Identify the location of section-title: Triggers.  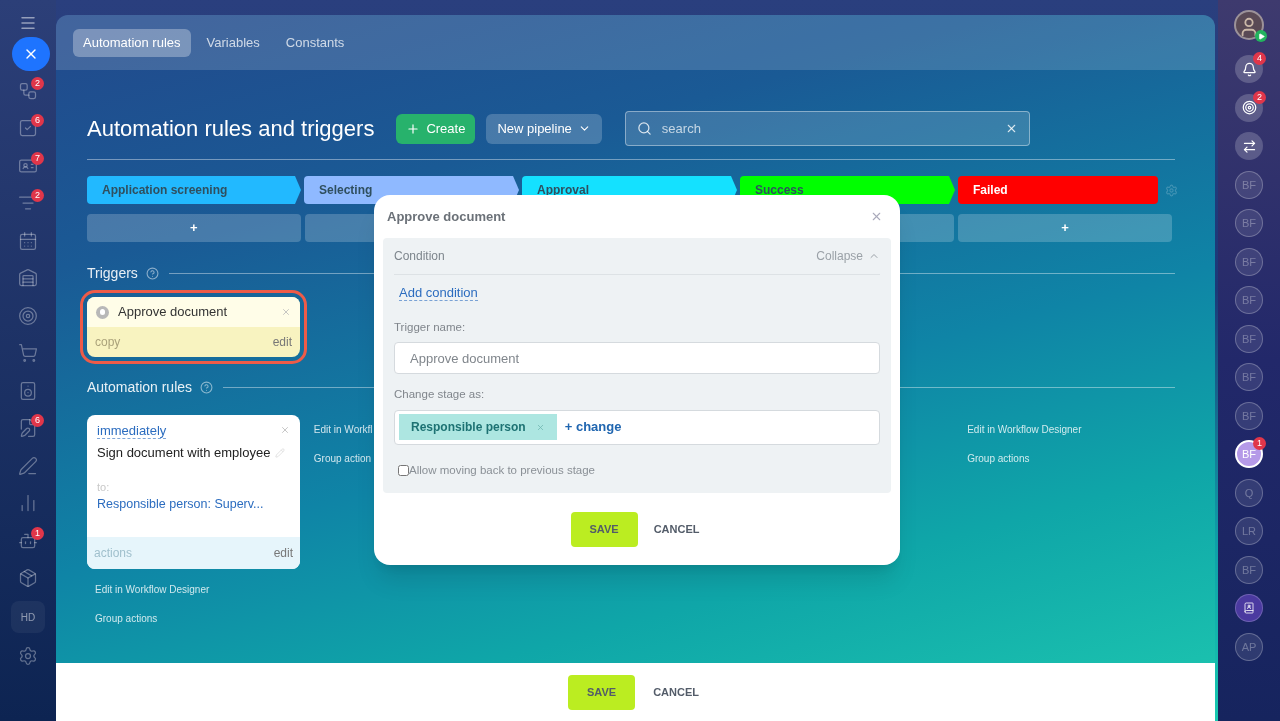
(112, 273).